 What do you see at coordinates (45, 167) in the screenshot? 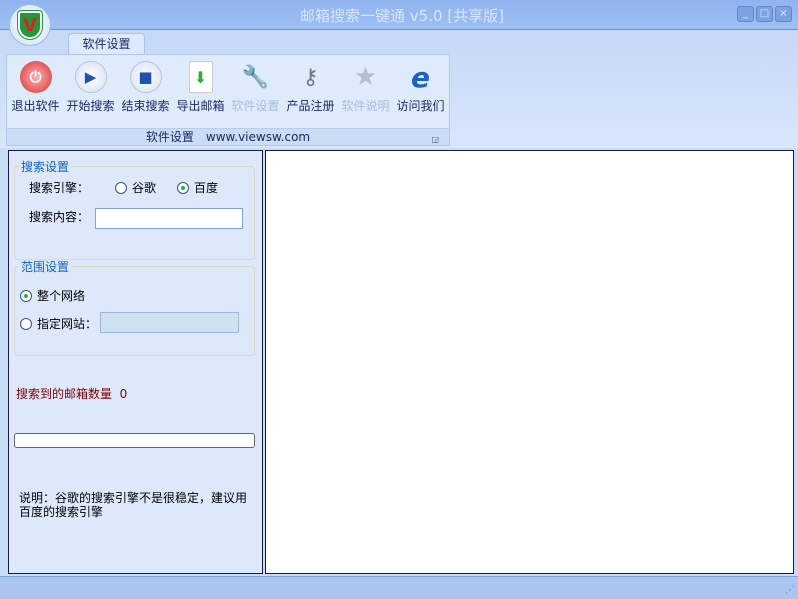
I see `search-settings-legend: 搜索设置` at bounding box center [45, 167].